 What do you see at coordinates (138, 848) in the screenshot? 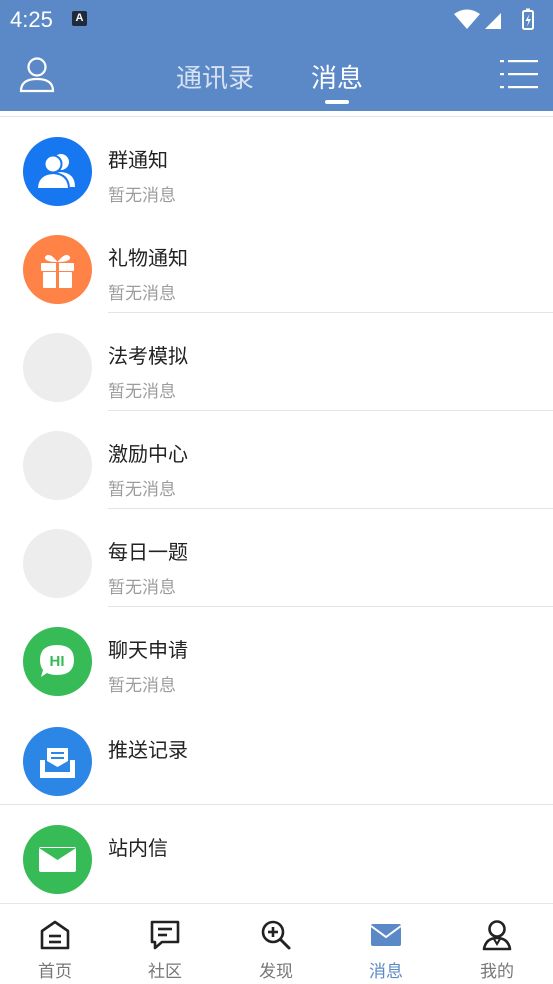
I see `item-title: 站内信` at bounding box center [138, 848].